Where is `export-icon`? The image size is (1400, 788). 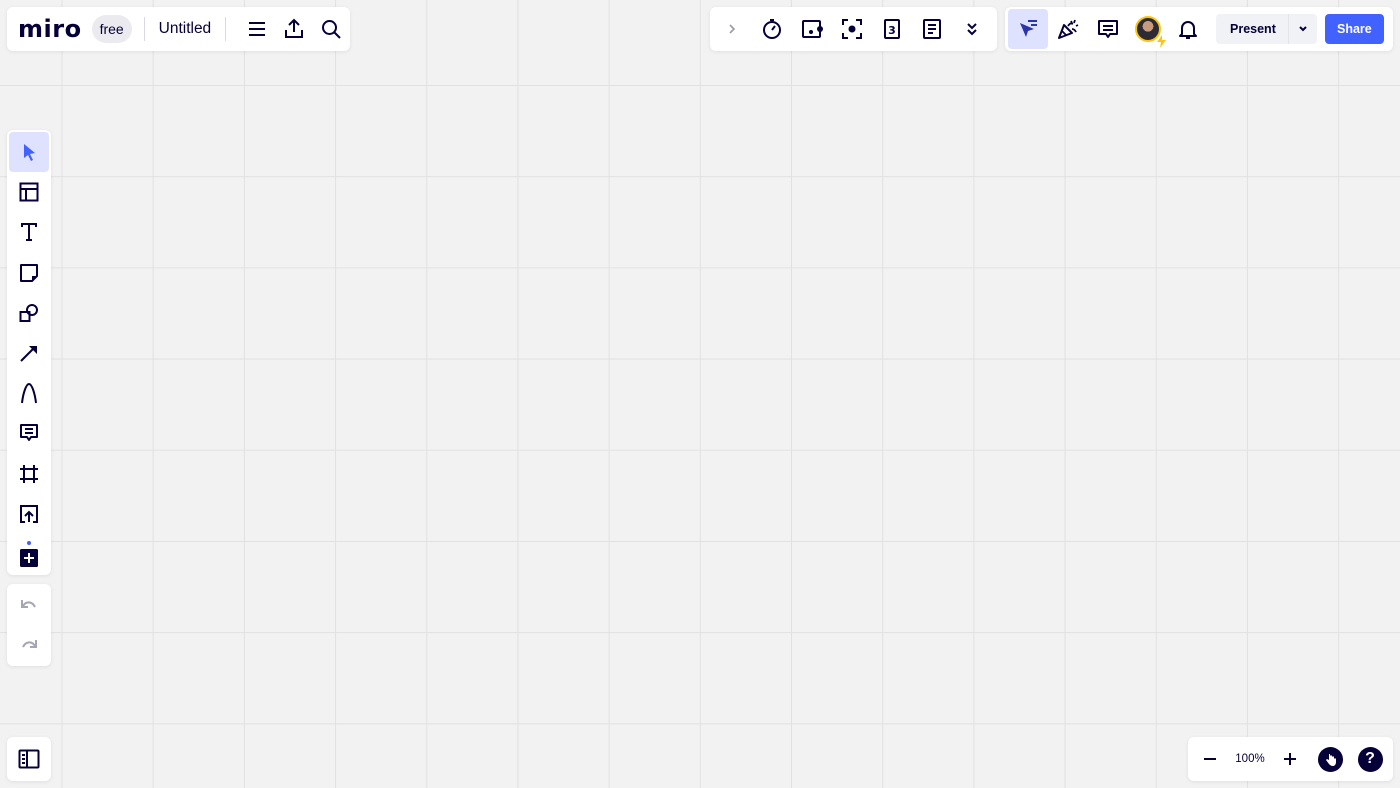 export-icon is located at coordinates (294, 28).